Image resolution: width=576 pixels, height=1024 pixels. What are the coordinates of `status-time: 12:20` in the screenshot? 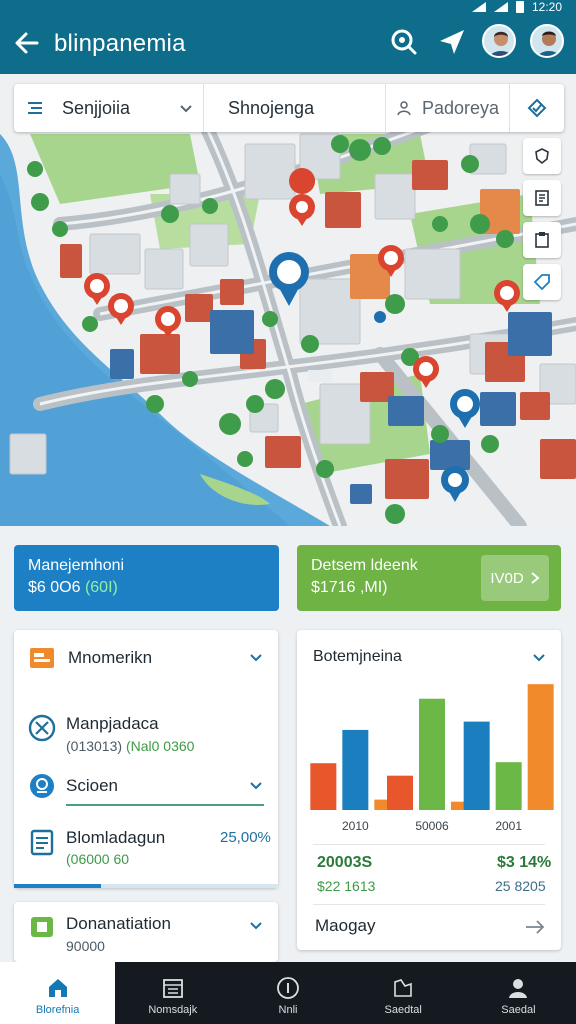 It's located at (546, 7).